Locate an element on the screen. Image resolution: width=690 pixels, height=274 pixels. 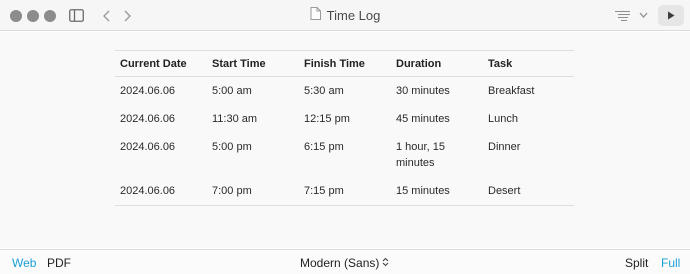
table-cell: 45 minutes is located at coordinates (423, 119).